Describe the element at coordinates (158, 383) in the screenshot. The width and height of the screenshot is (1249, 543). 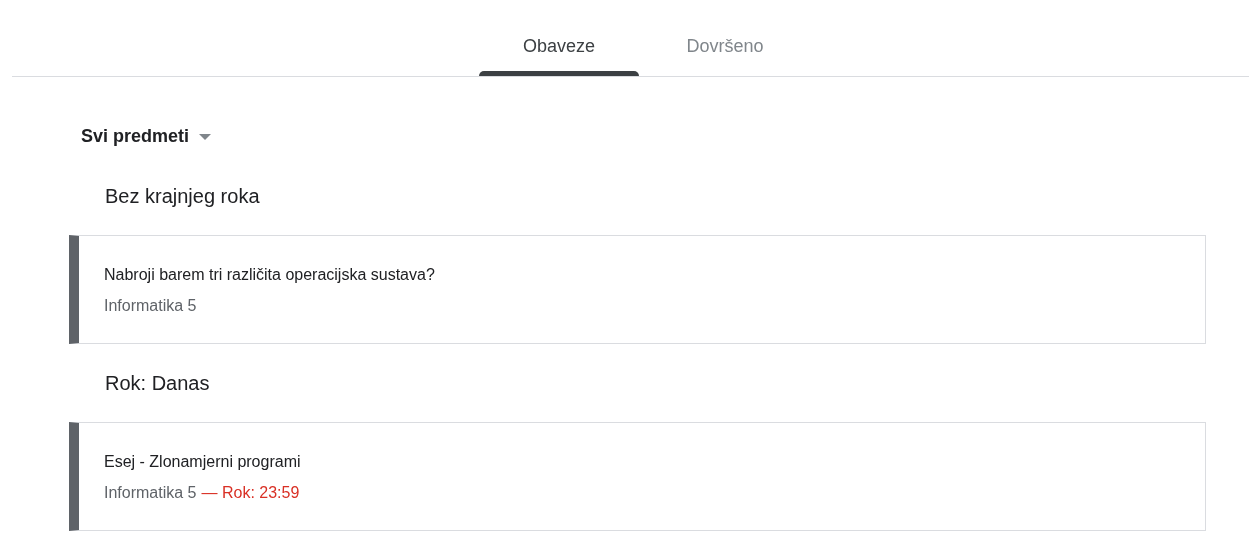
I see `section-heading: Rok: Danas` at that location.